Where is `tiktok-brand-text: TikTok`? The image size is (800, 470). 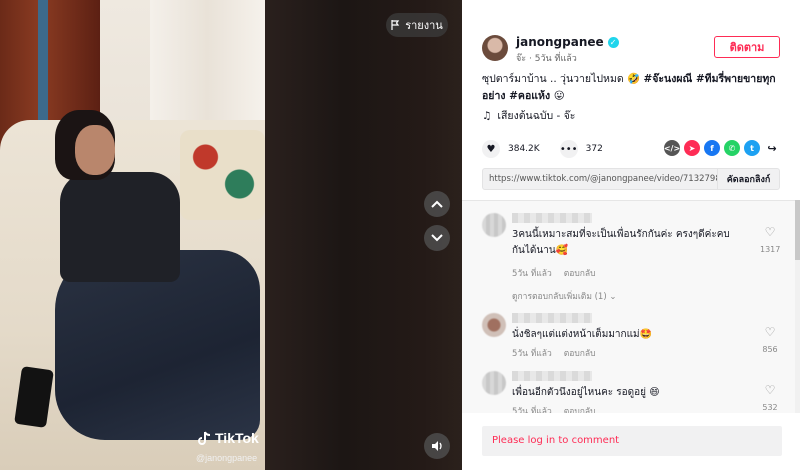
tiktok-brand-text: TikTok is located at coordinates (237, 438).